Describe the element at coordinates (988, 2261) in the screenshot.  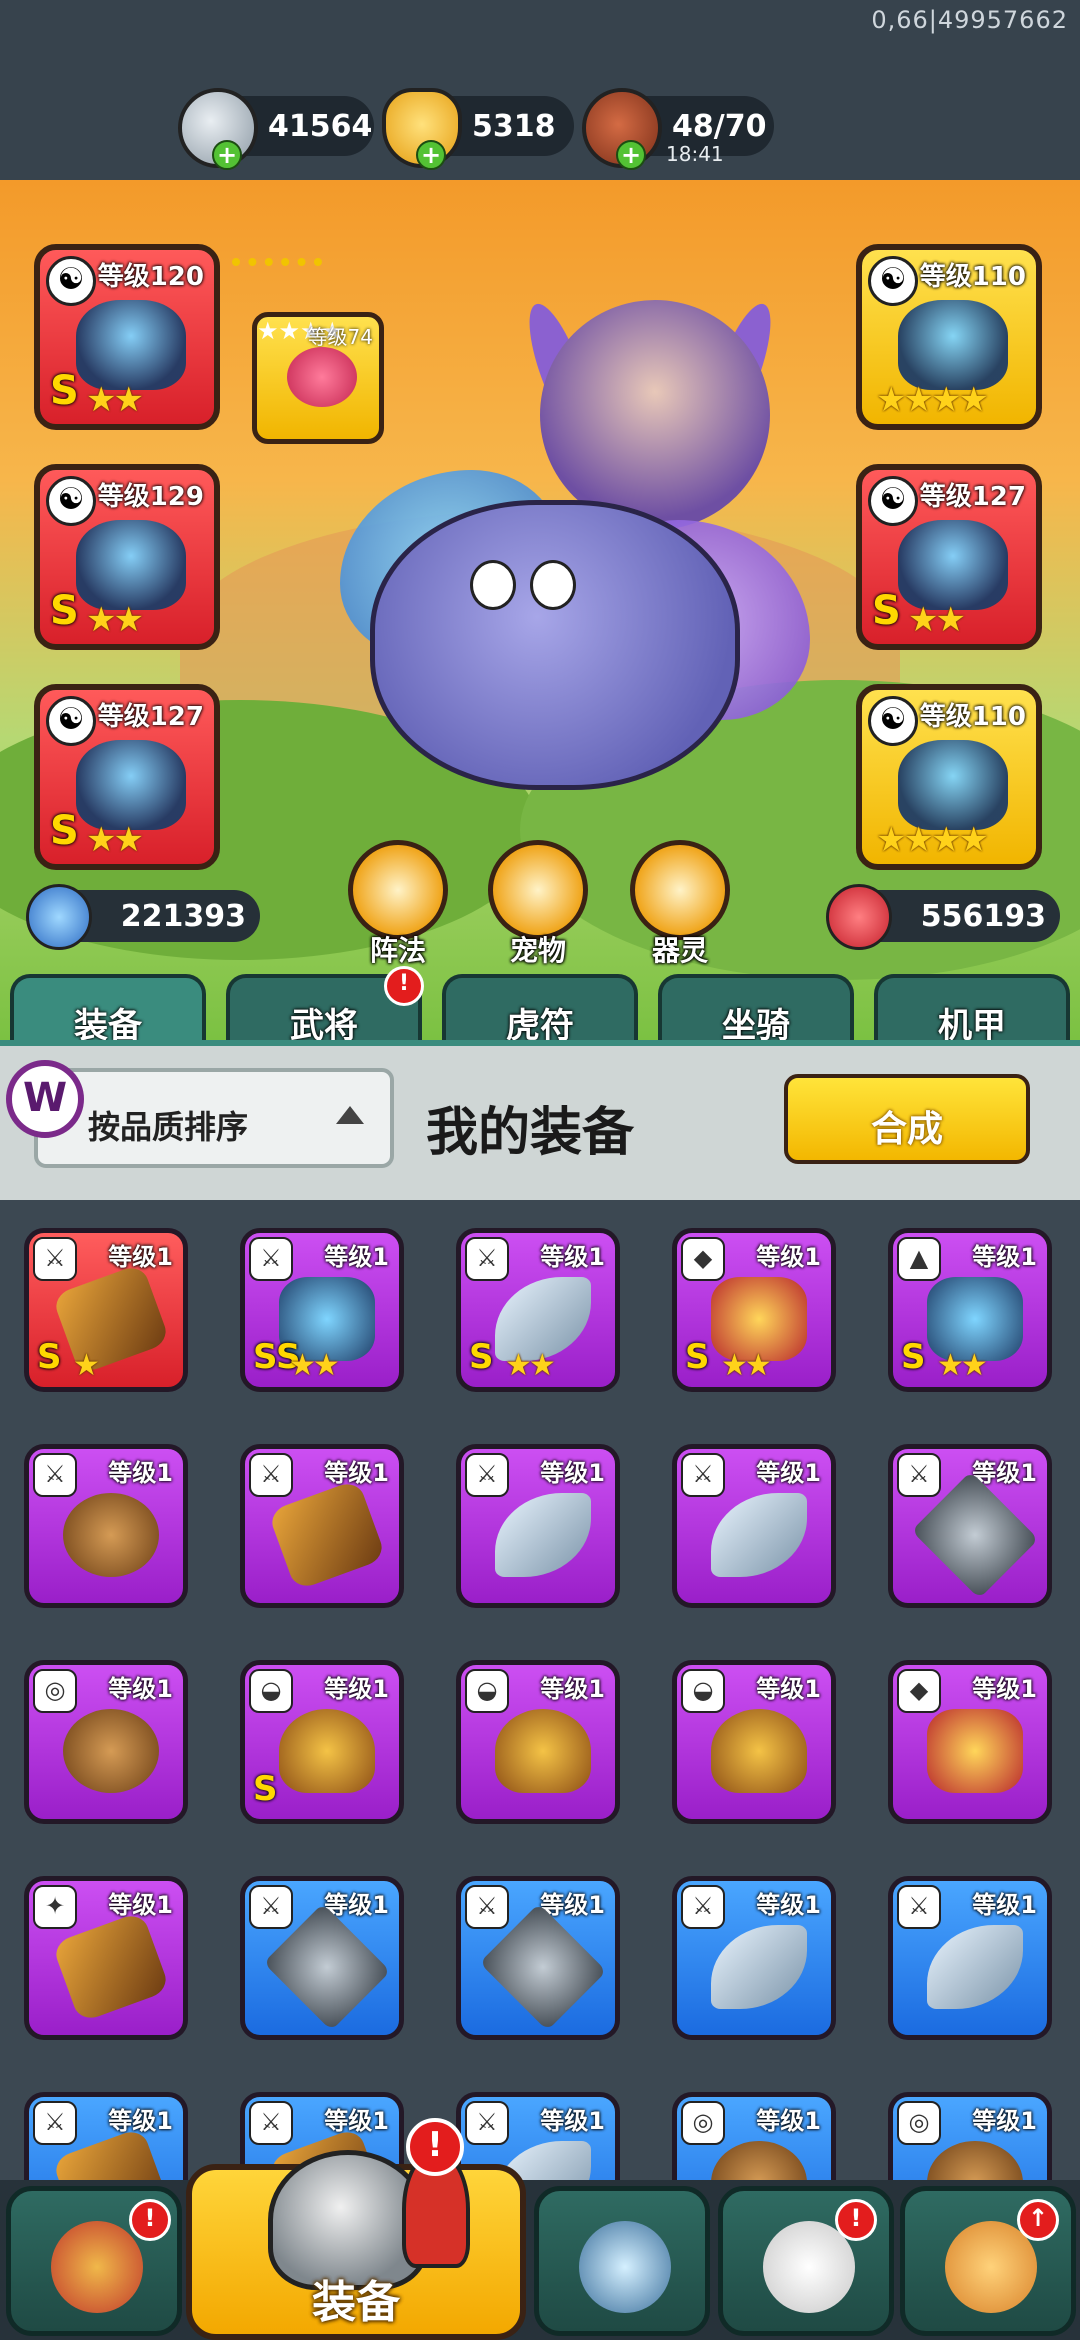
I see `nav-upgrade-button: ↑` at that location.